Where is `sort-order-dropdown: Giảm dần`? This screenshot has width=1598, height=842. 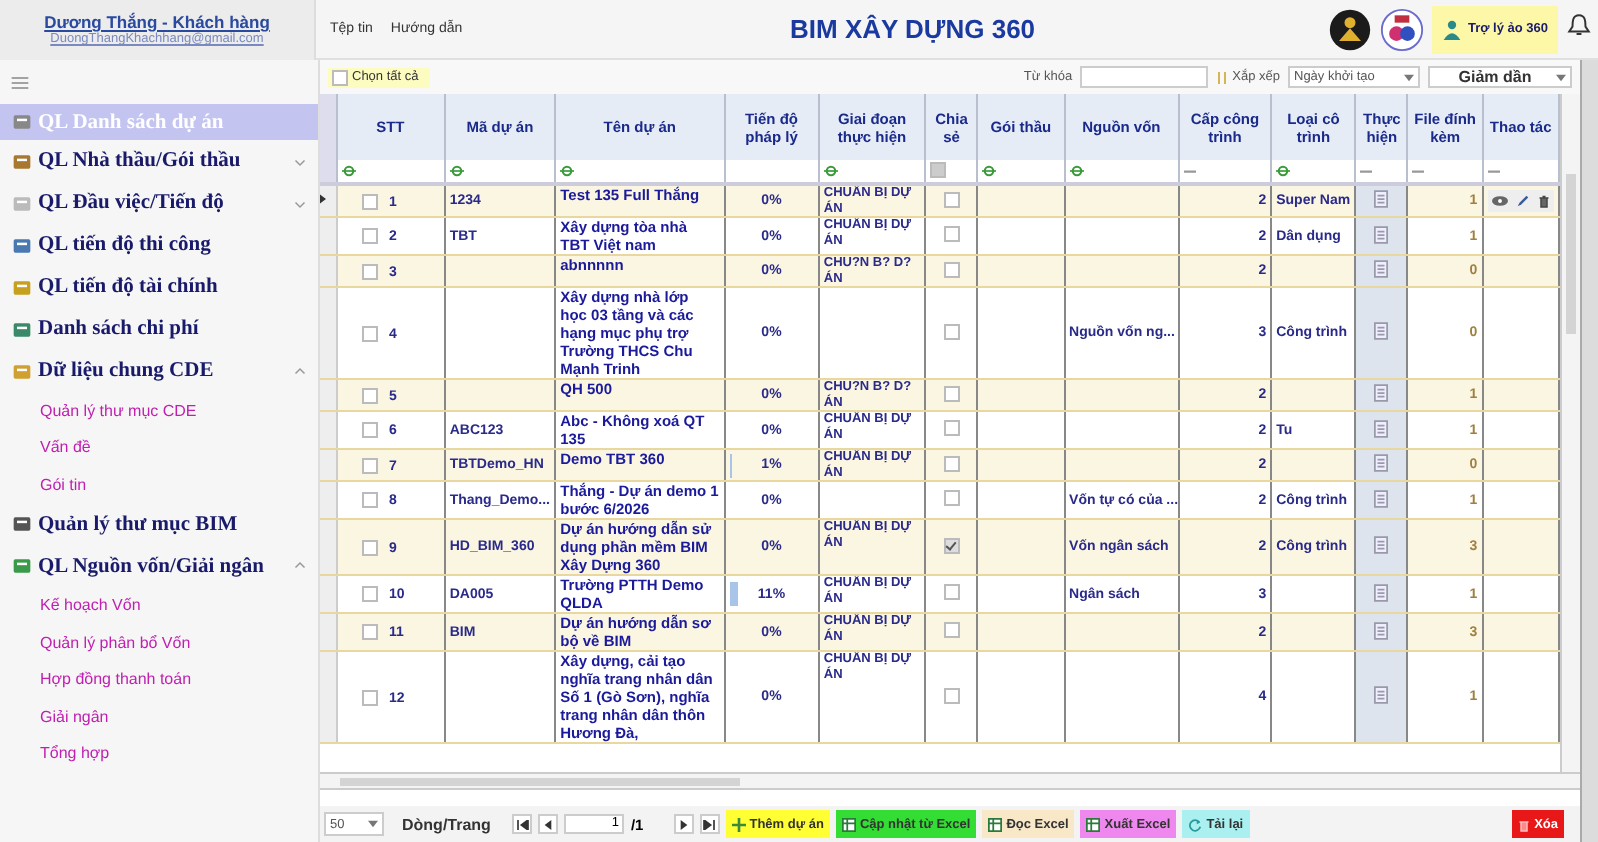 sort-order-dropdown: Giảm dần is located at coordinates (1500, 77).